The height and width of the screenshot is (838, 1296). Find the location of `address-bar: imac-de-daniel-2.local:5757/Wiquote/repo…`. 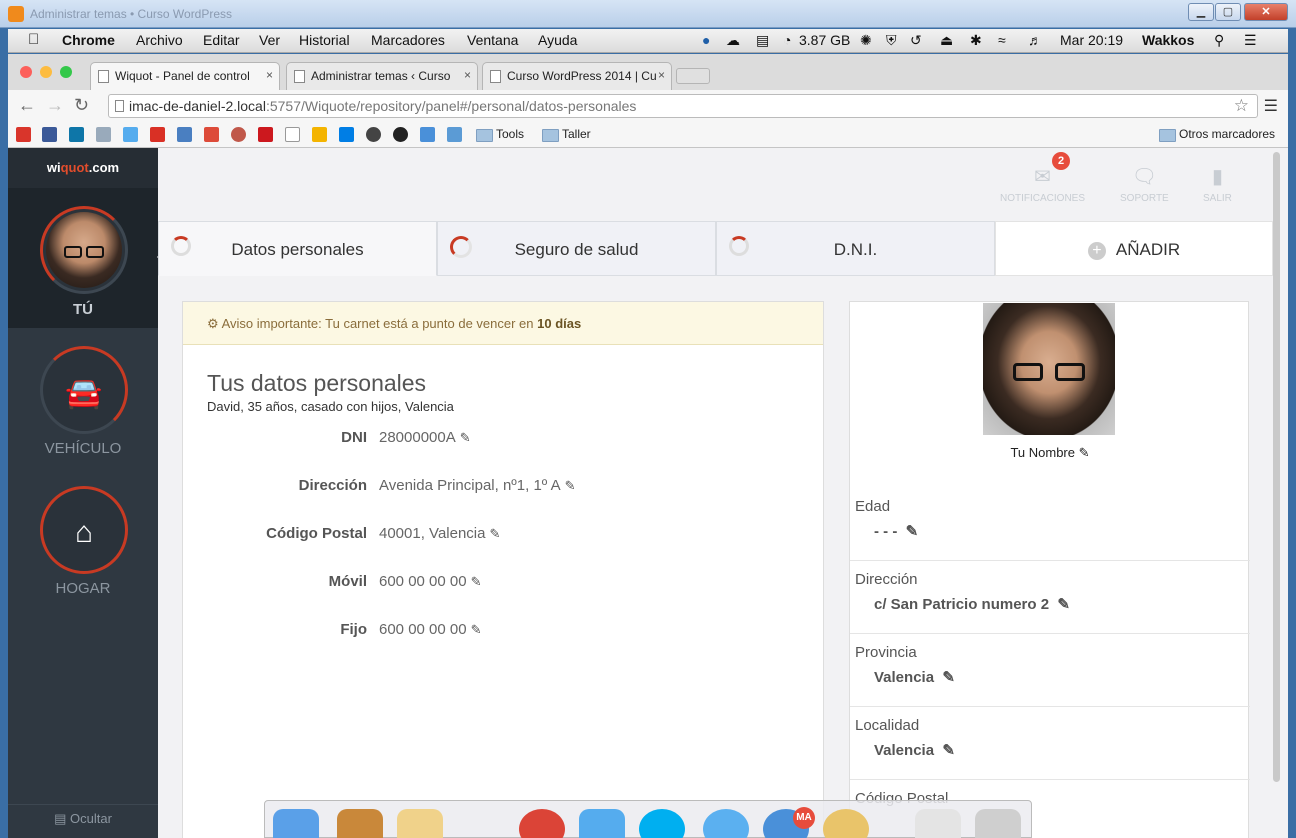

address-bar: imac-de-daniel-2.local:5757/Wiquote/repo… is located at coordinates (683, 106).